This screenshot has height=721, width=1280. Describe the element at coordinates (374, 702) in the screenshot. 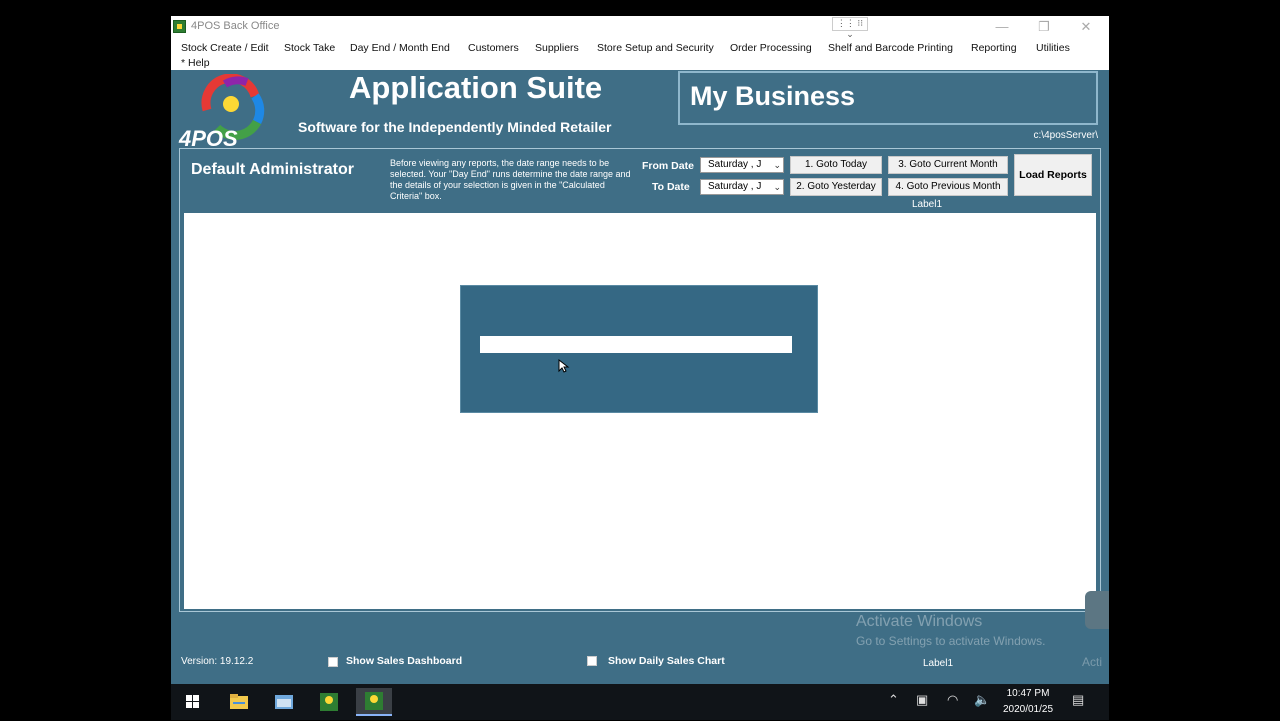

I see `4pos-back-office-taskbar-icon` at that location.